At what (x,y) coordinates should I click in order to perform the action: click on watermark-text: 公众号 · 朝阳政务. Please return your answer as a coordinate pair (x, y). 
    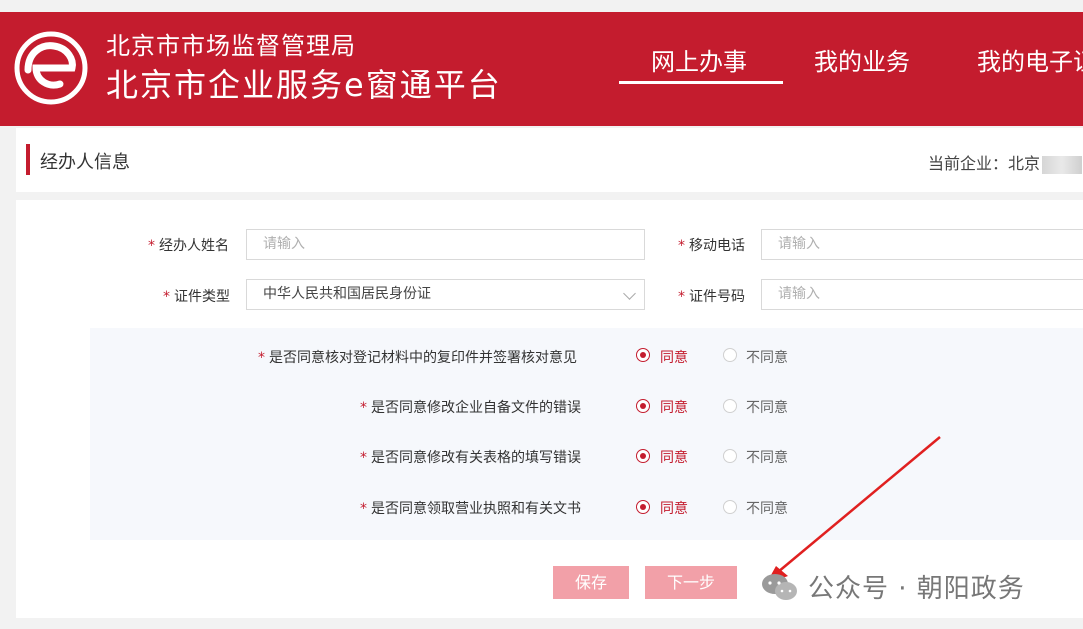
    Looking at the image, I should click on (916, 589).